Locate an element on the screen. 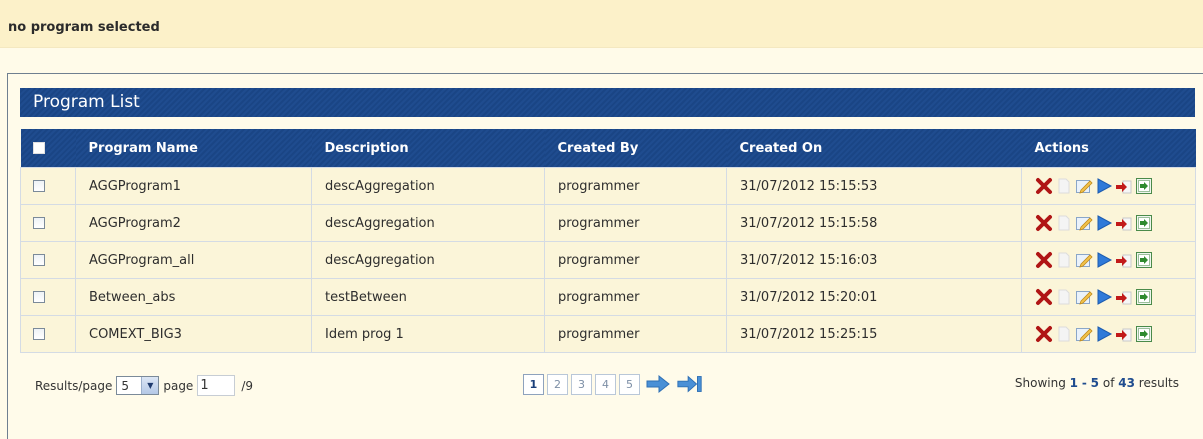 The height and width of the screenshot is (439, 1203). created-on-cell: 31/07/2012 15:16:03 is located at coordinates (874, 260).